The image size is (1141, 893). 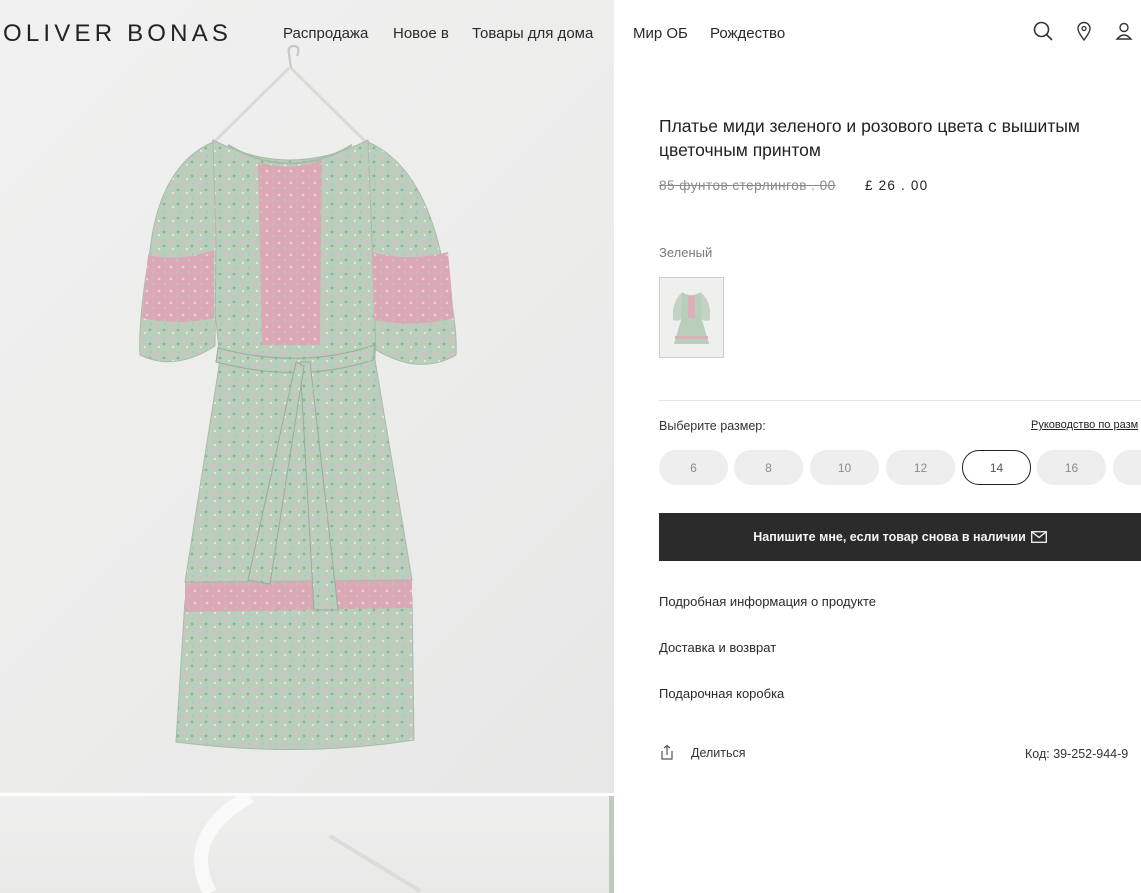 What do you see at coordinates (667, 753) in the screenshot?
I see `share-icon` at bounding box center [667, 753].